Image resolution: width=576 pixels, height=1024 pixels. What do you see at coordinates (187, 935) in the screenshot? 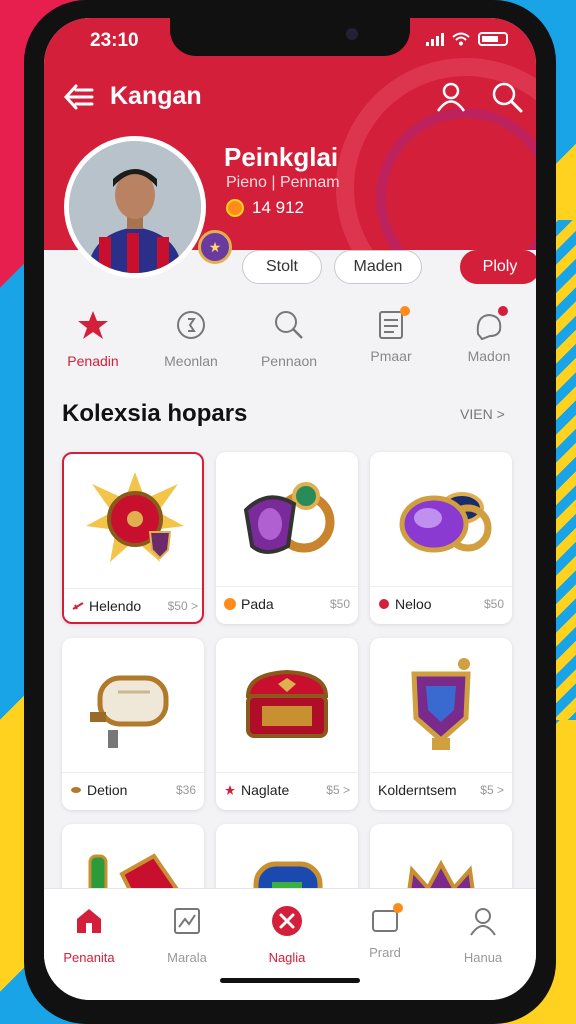
I see `tab-gallery: Marala` at bounding box center [187, 935].